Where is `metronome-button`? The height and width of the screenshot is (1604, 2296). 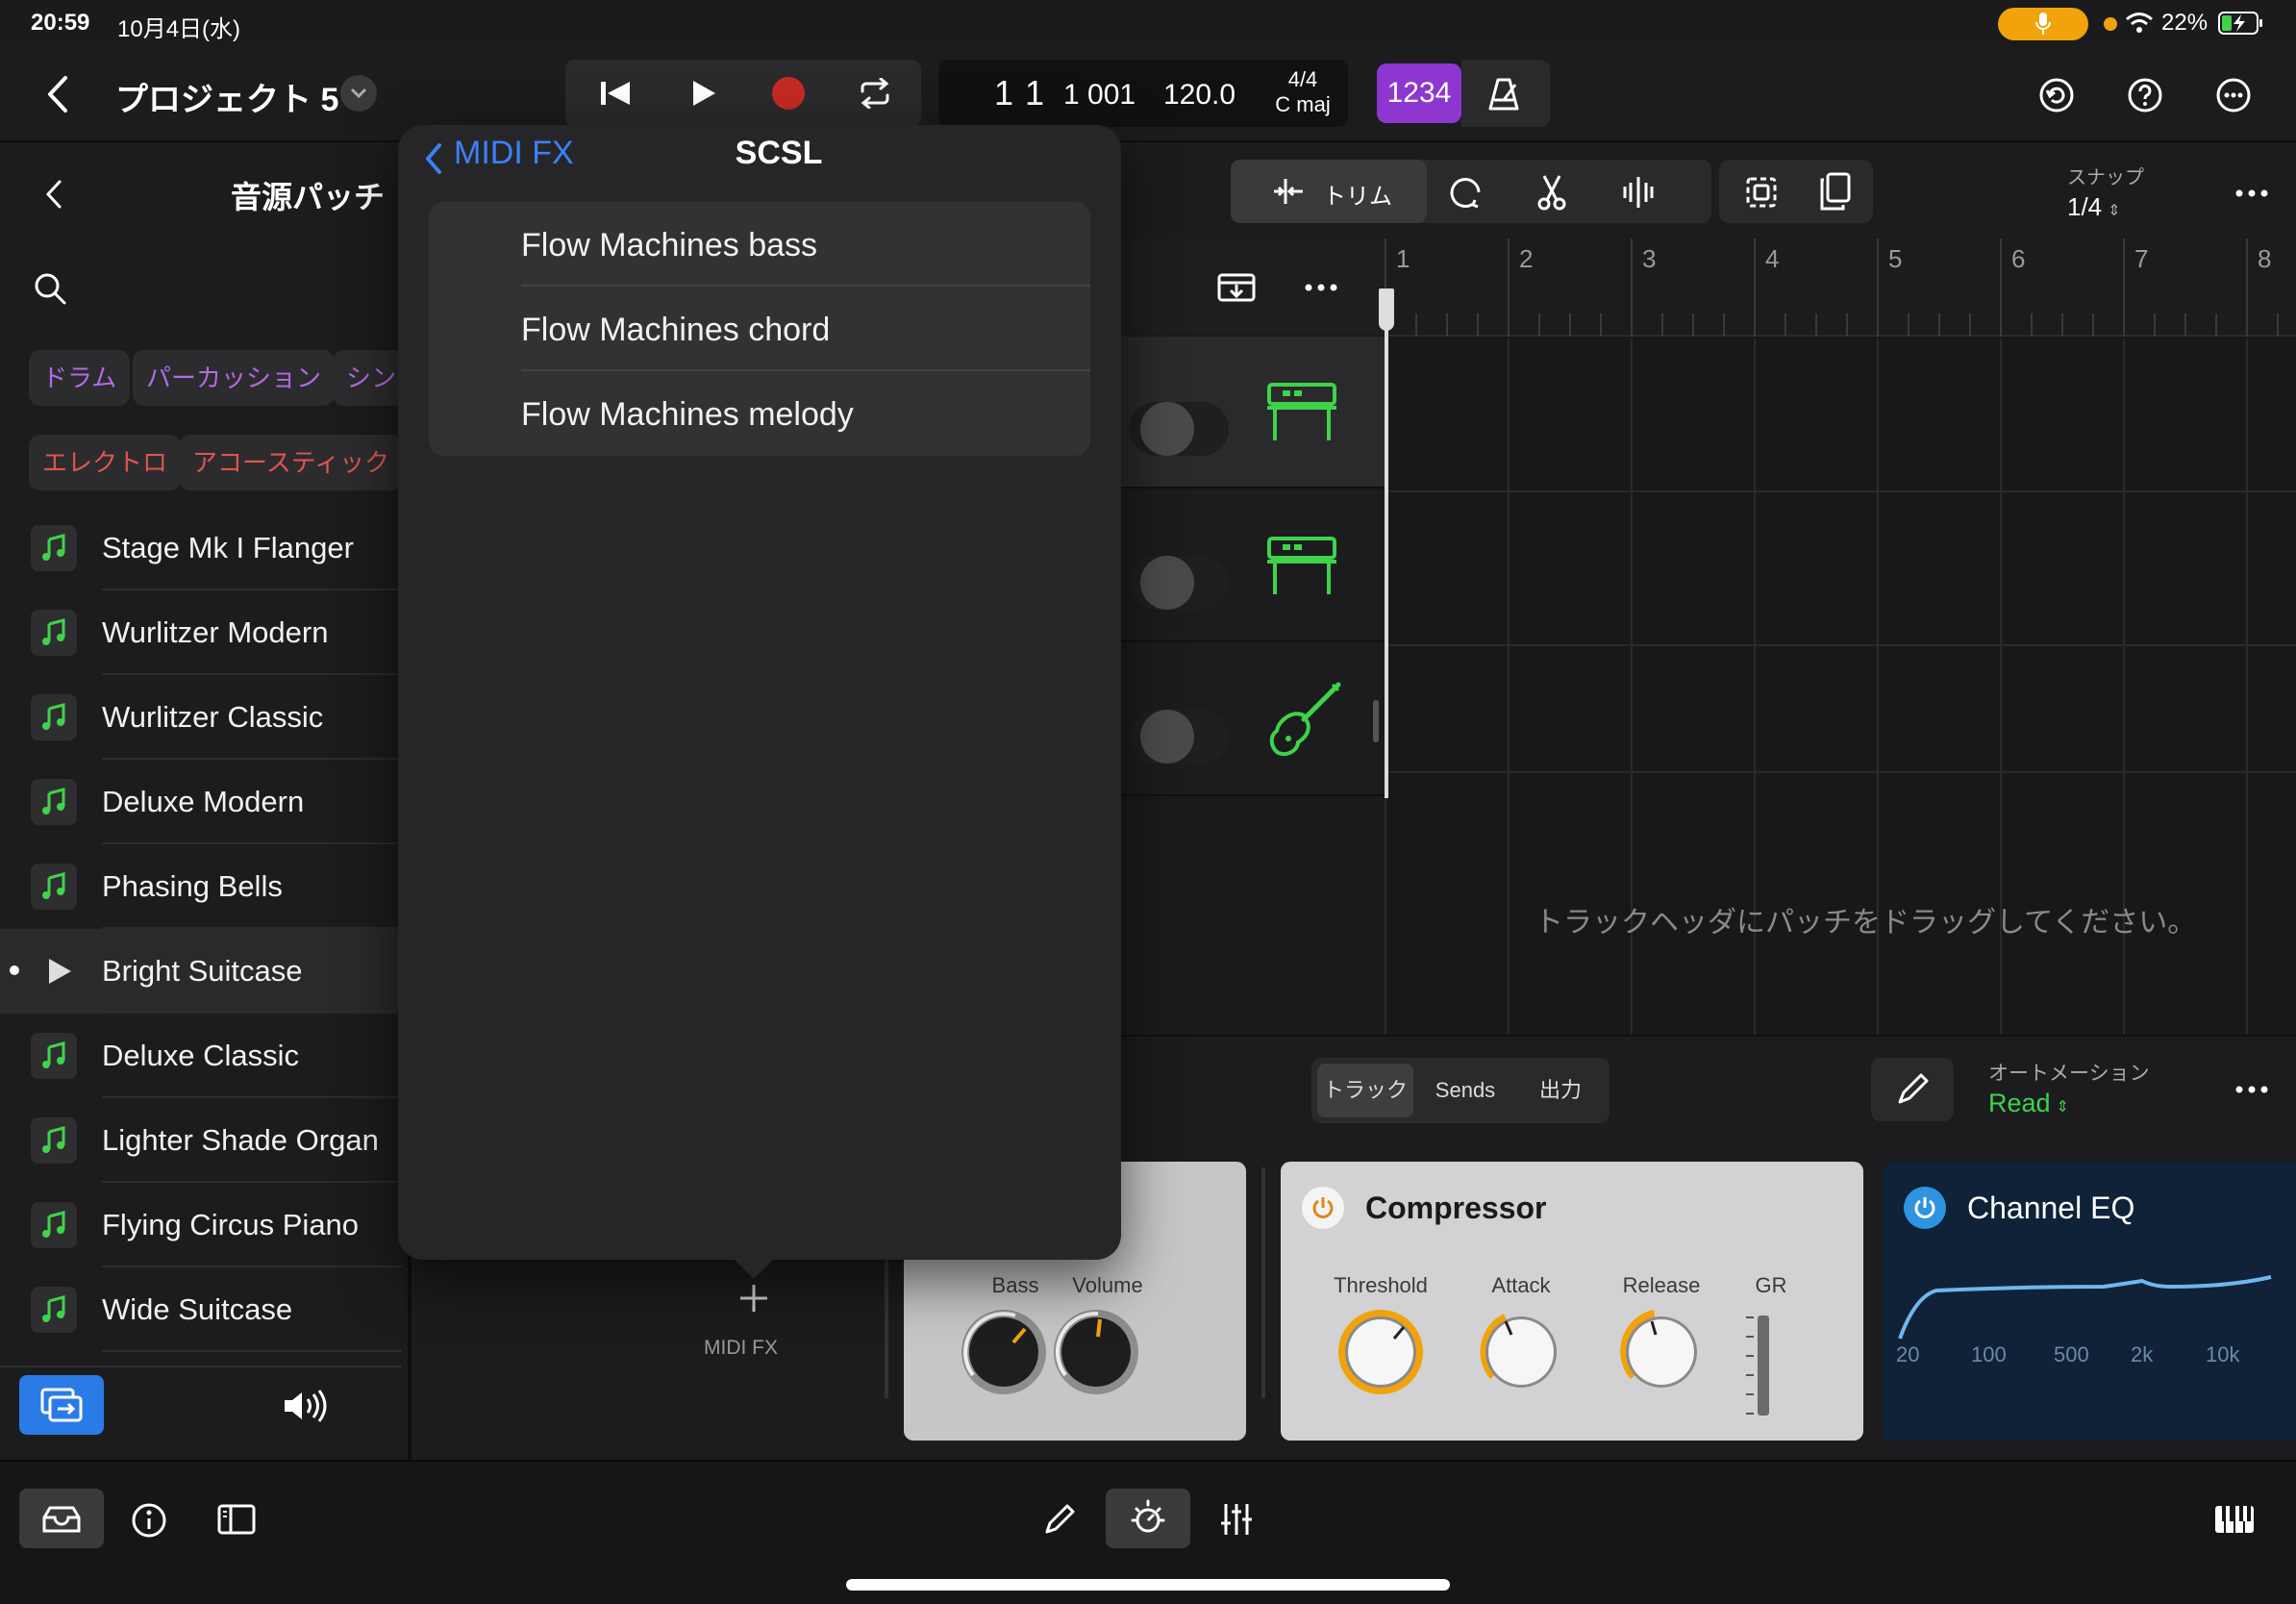
metronome-button is located at coordinates (1505, 93).